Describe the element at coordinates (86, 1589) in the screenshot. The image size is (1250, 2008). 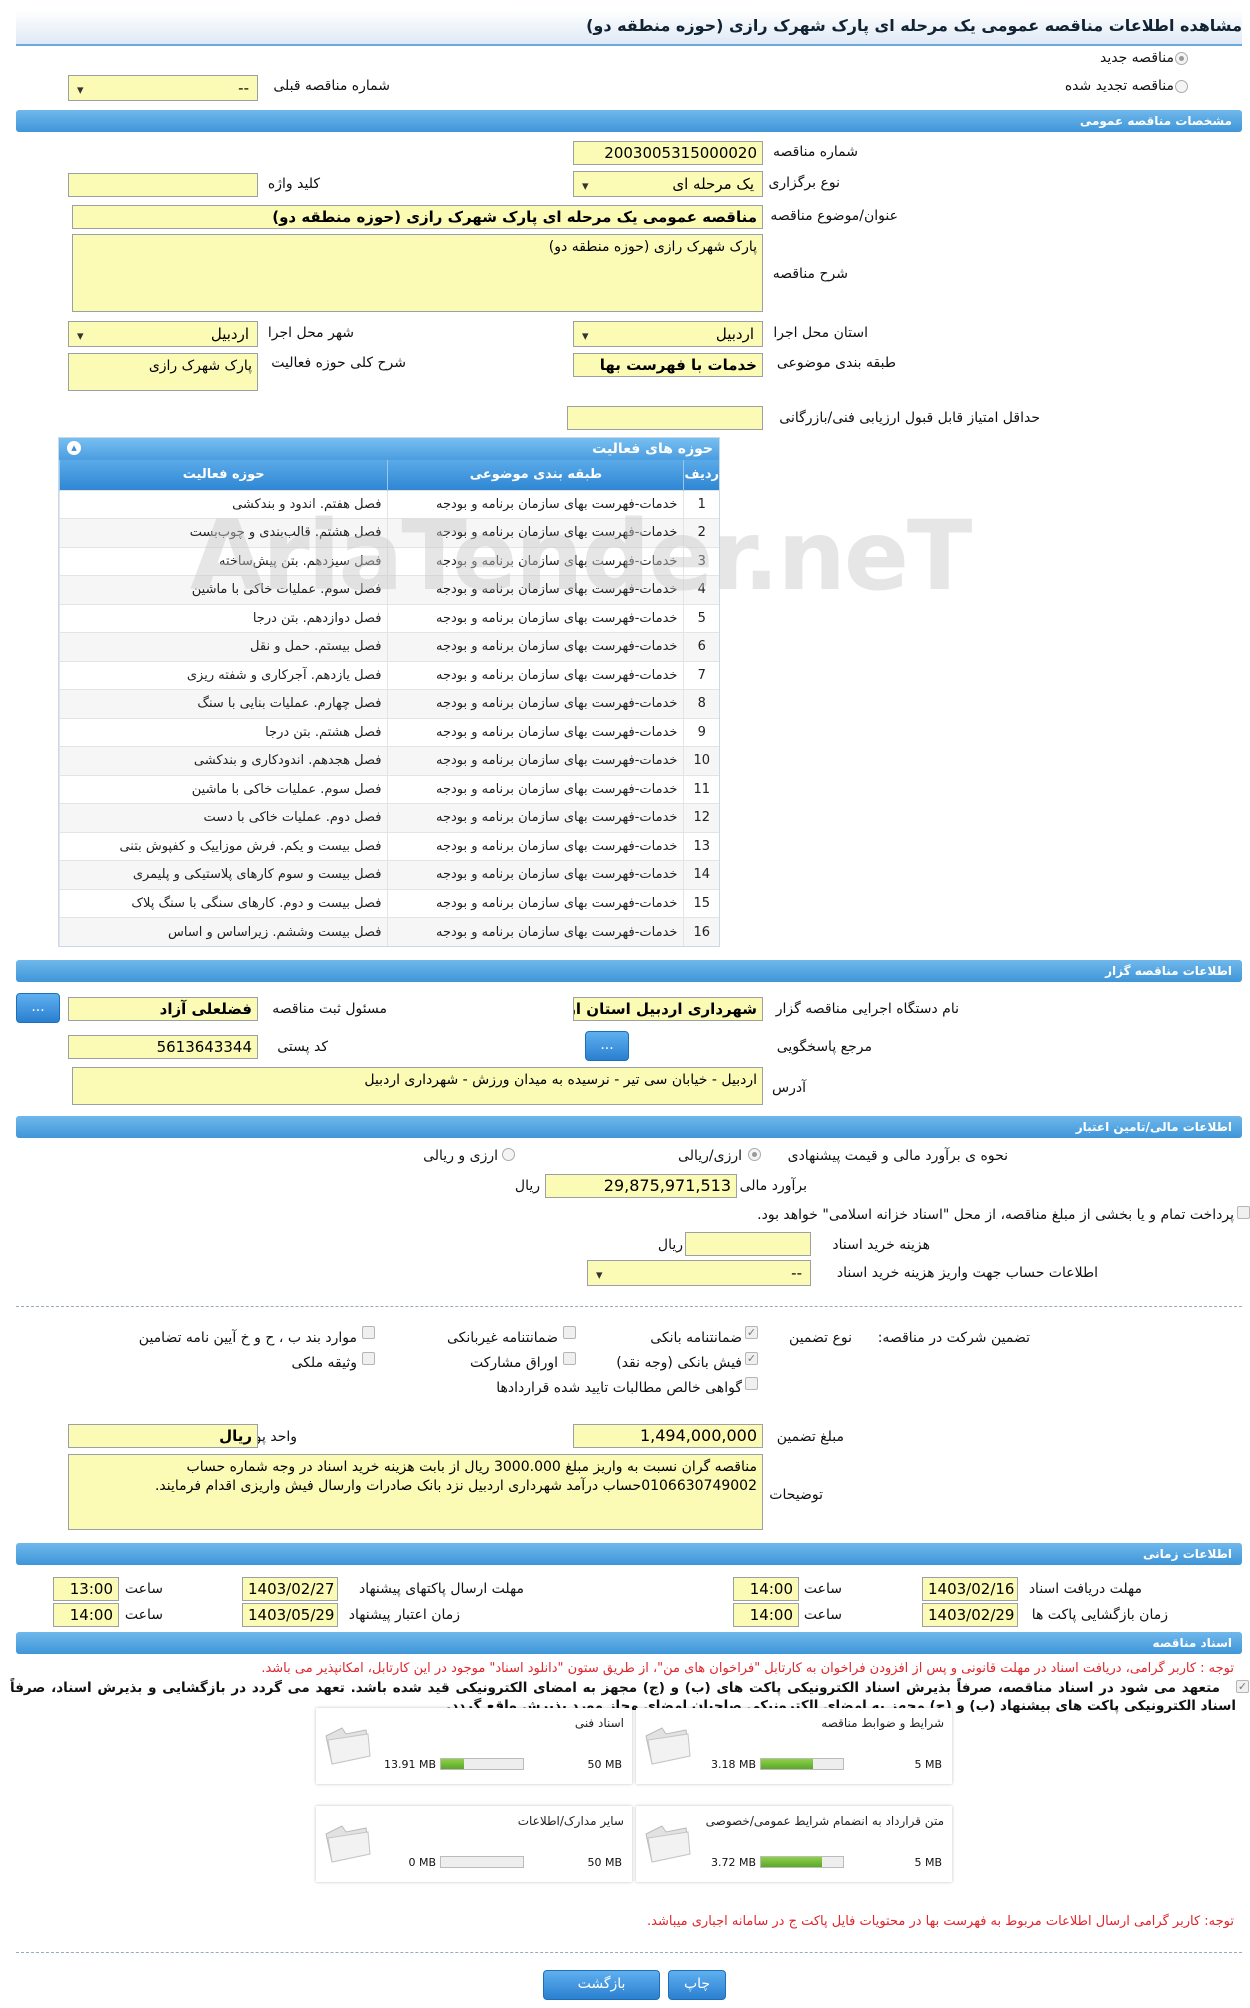
I see `send-time: 13:00` at that location.